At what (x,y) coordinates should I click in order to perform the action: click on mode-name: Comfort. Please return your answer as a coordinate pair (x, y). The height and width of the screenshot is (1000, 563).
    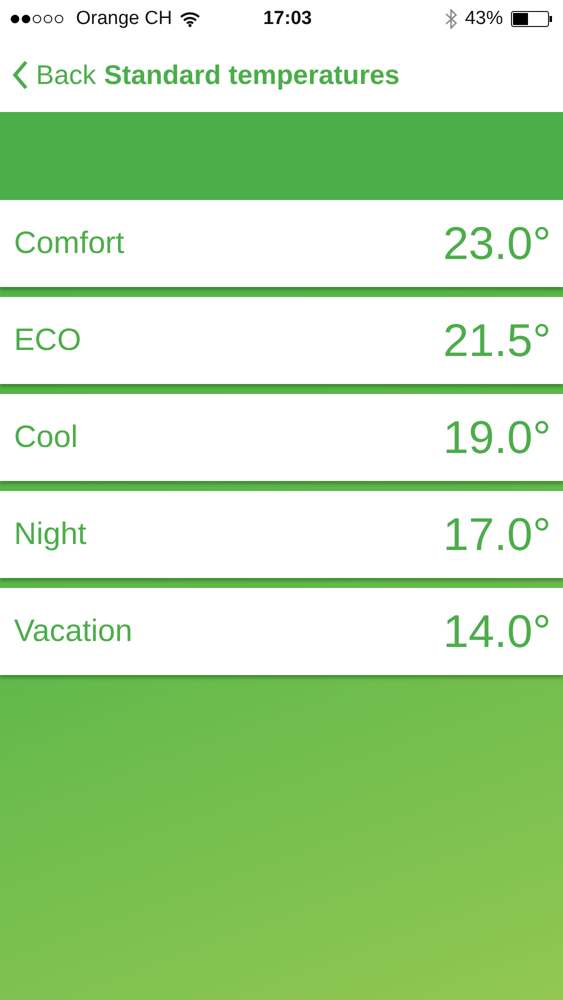
    Looking at the image, I should click on (69, 243).